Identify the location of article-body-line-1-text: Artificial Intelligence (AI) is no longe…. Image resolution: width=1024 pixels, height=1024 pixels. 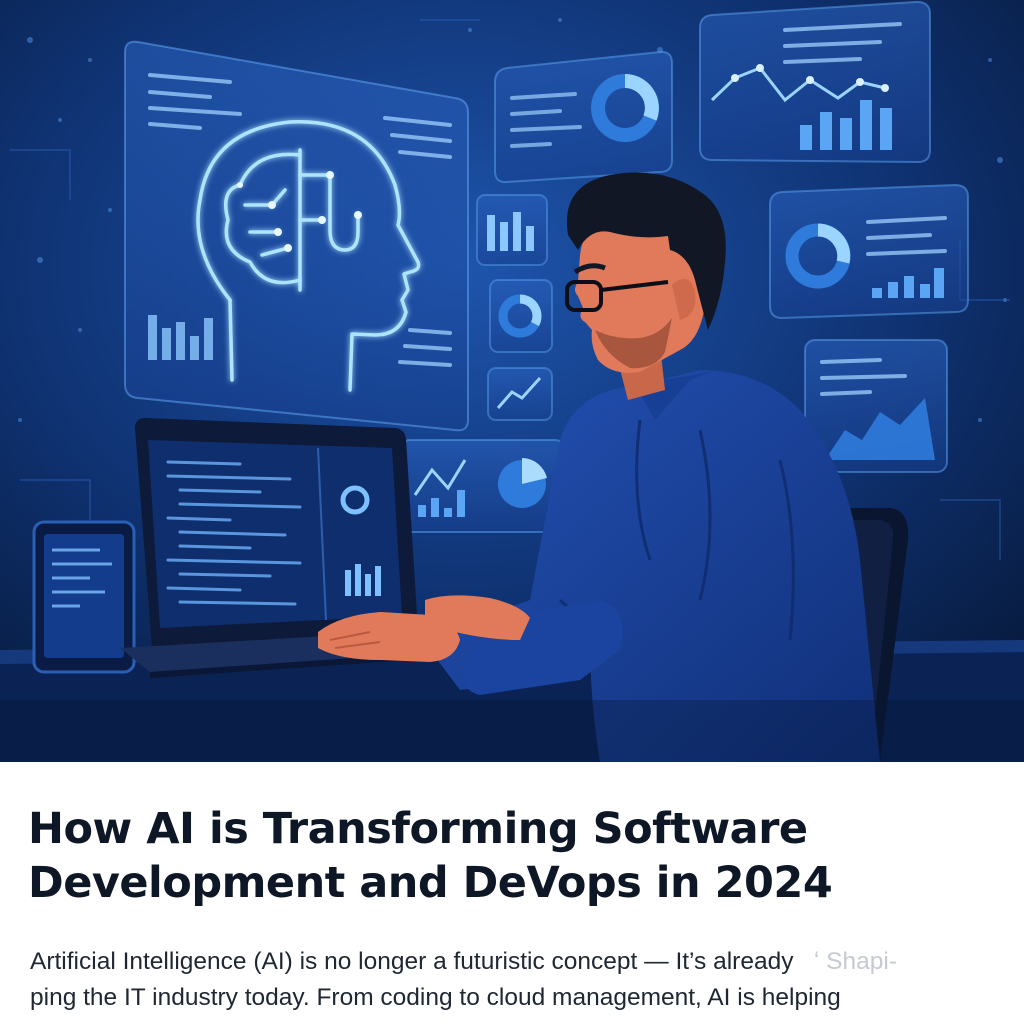
(412, 961).